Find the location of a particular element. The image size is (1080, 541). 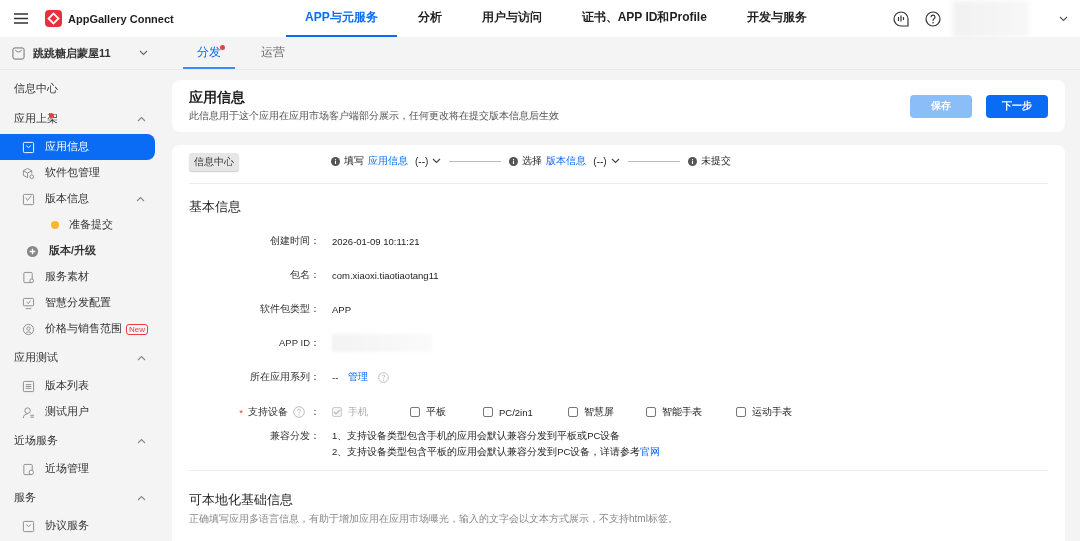

nav-tab: 证书、APP ID和Profile is located at coordinates (644, 18).